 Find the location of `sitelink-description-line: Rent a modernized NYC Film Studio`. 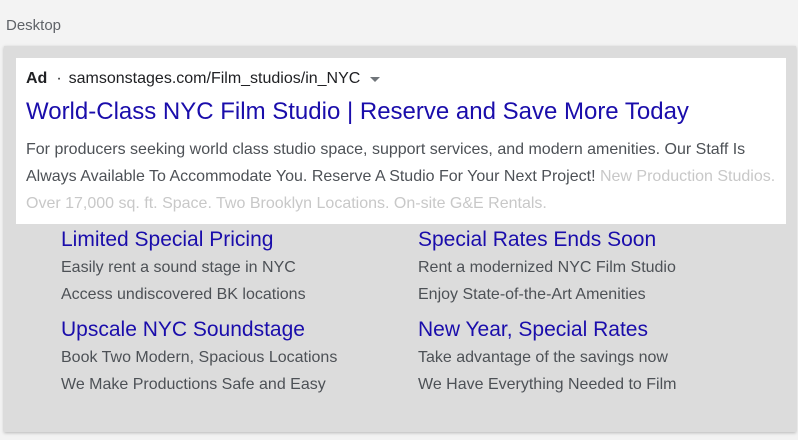

sitelink-description-line: Rent a modernized NYC Film Studio is located at coordinates (547, 267).